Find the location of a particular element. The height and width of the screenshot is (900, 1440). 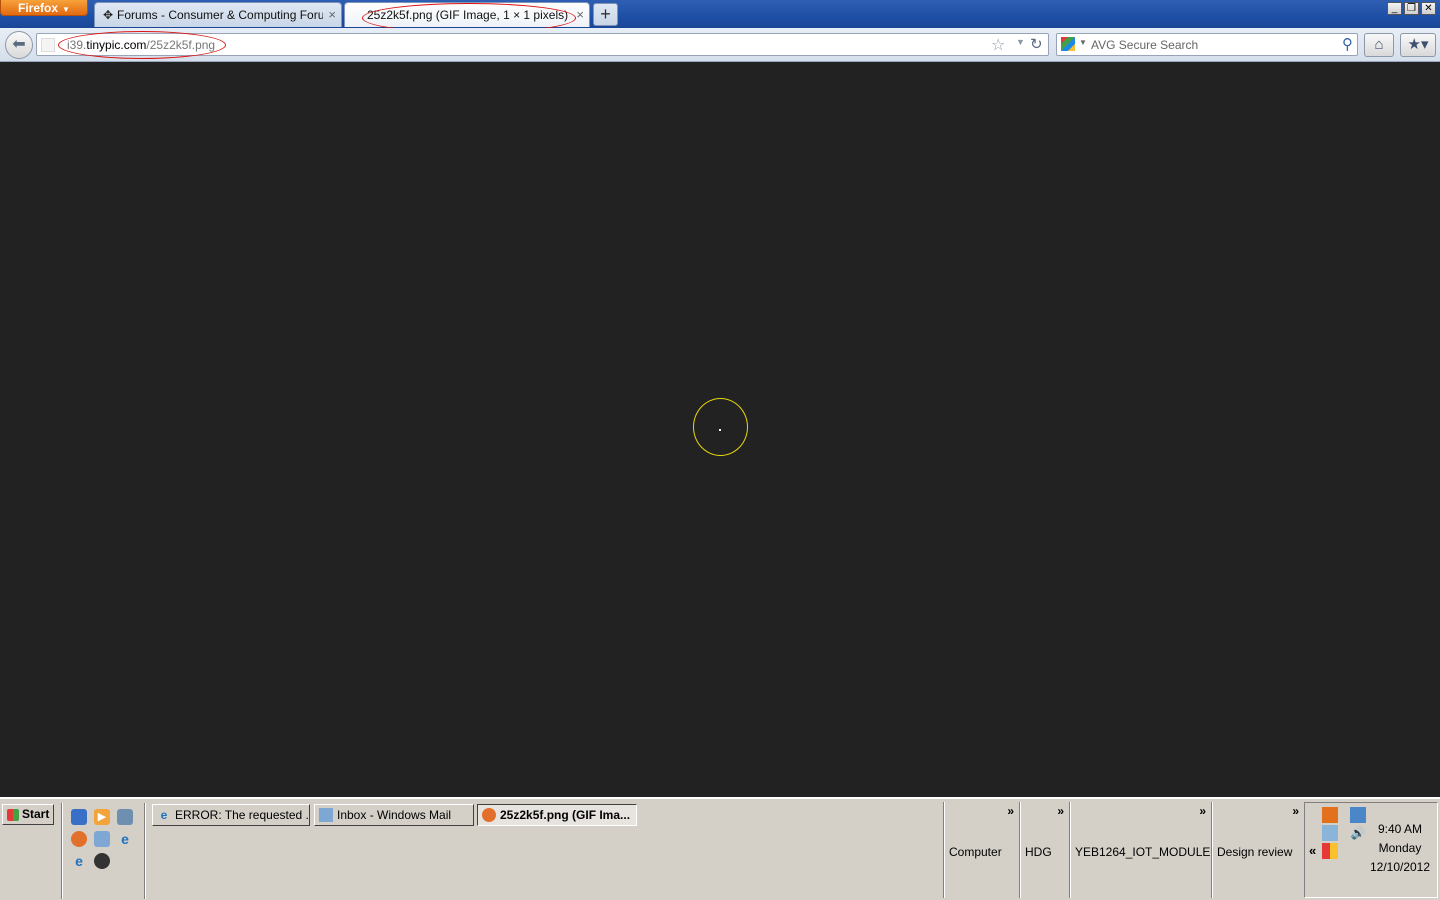

clock-day: Monday is located at coordinates (1400, 848).